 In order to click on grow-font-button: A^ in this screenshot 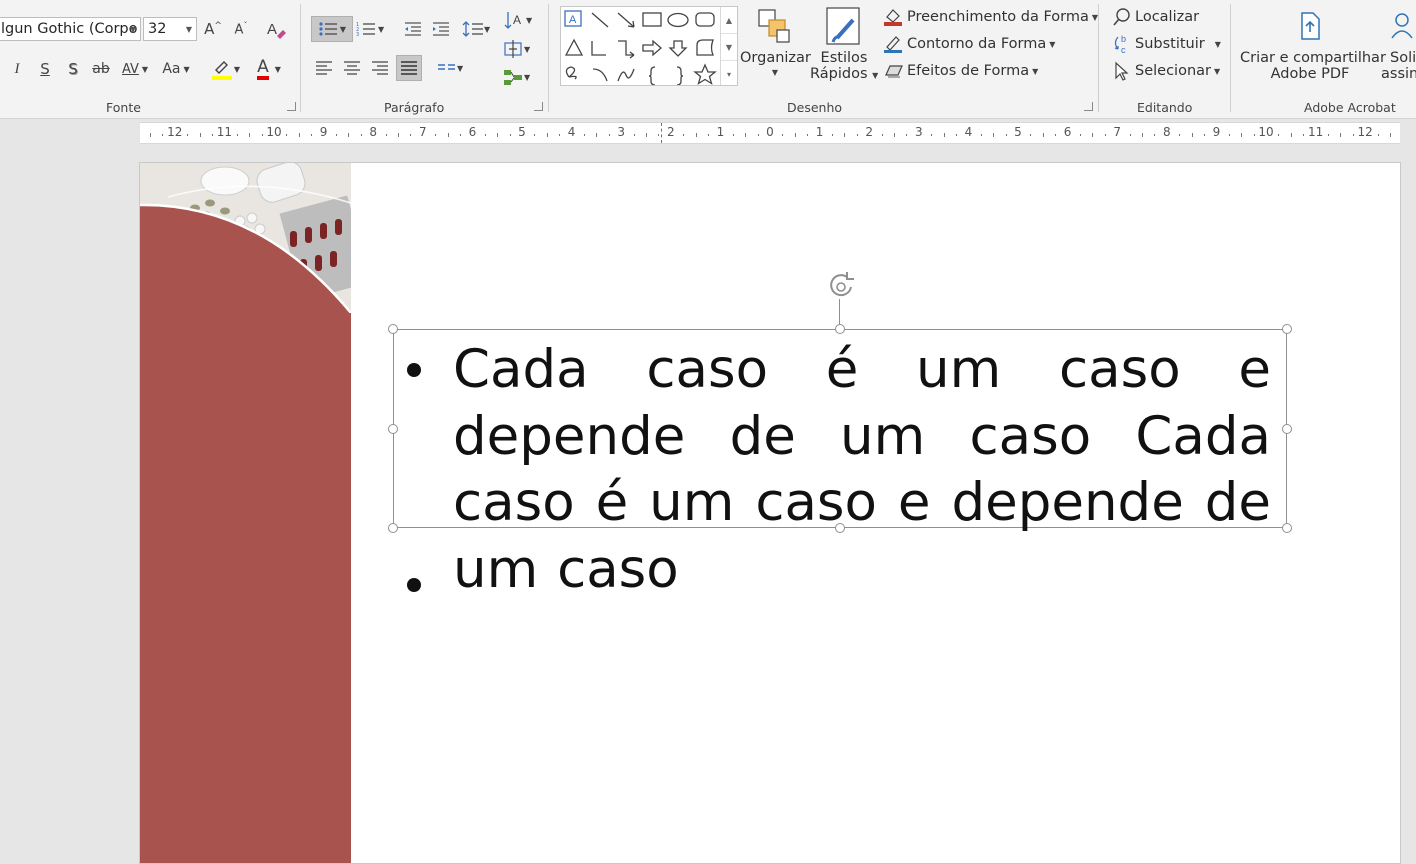, I will do `click(213, 29)`.